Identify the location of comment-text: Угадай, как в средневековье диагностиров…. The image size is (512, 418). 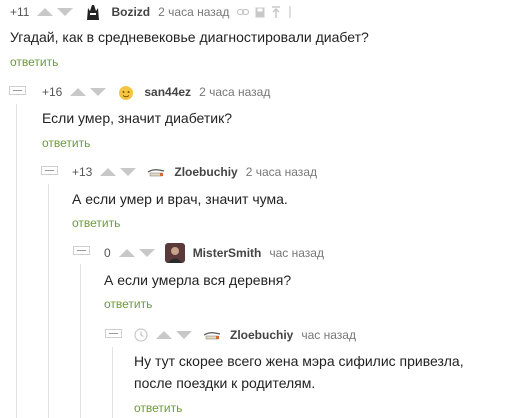
(189, 37).